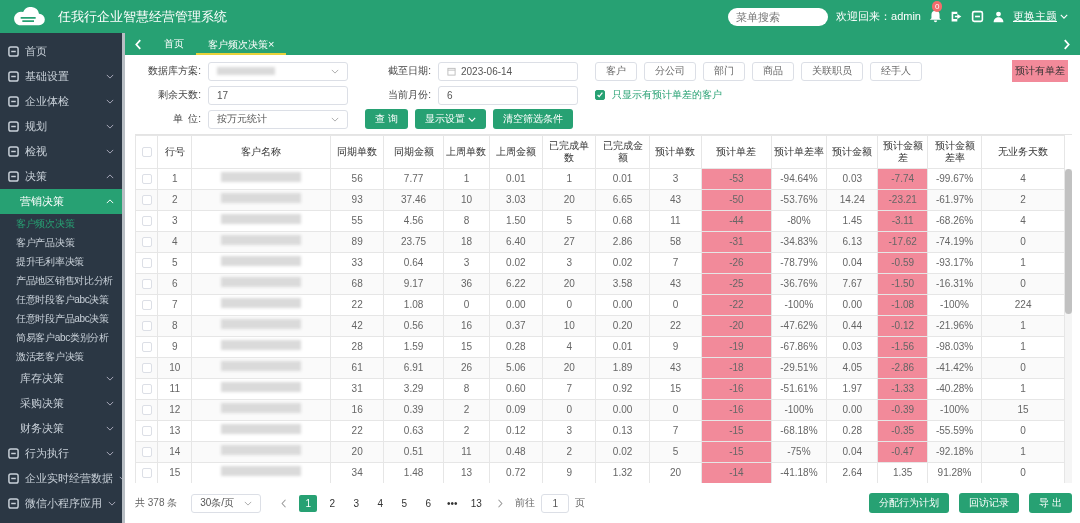 Image resolution: width=1080 pixels, height=523 pixels. What do you see at coordinates (284, 503) in the screenshot?
I see `prev-page-icon` at bounding box center [284, 503].